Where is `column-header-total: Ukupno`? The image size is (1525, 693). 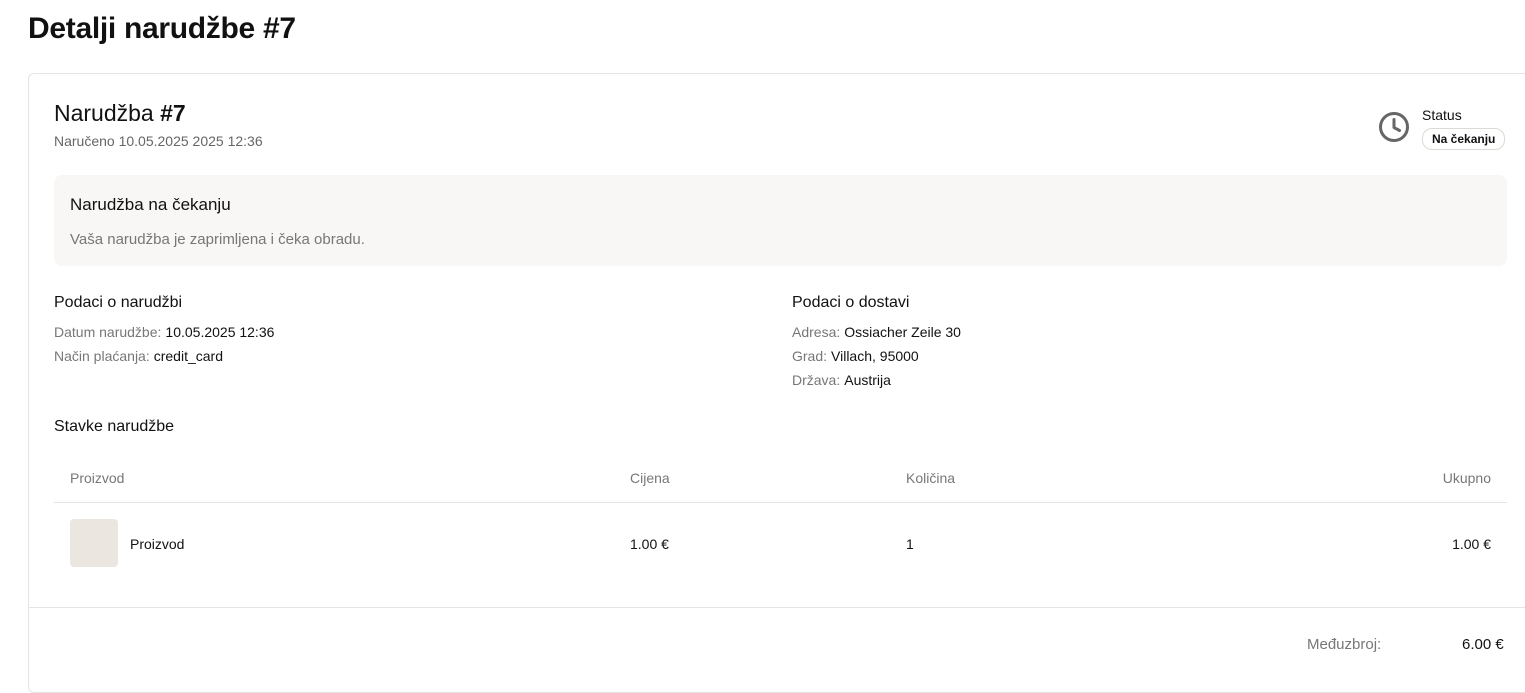
column-header-total: Ukupno is located at coordinates (1466, 478).